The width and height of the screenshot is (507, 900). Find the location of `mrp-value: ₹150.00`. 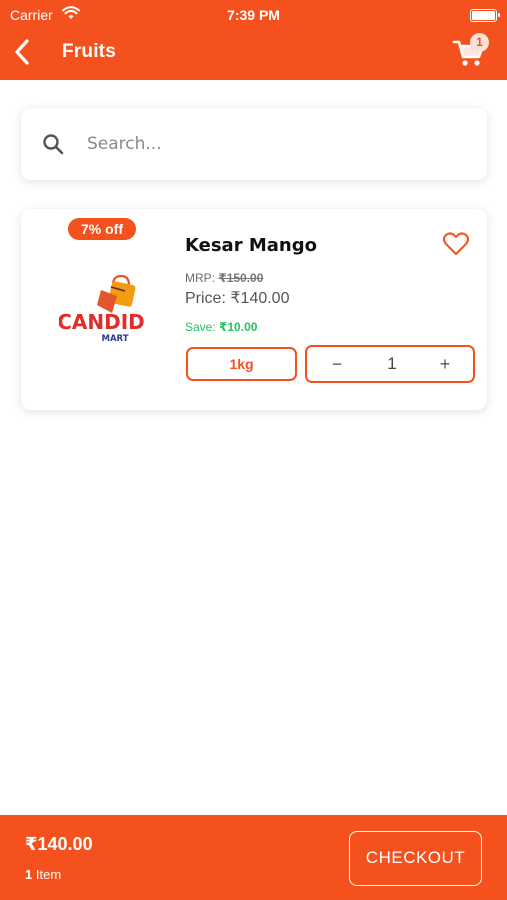

mrp-value: ₹150.00 is located at coordinates (241, 278).